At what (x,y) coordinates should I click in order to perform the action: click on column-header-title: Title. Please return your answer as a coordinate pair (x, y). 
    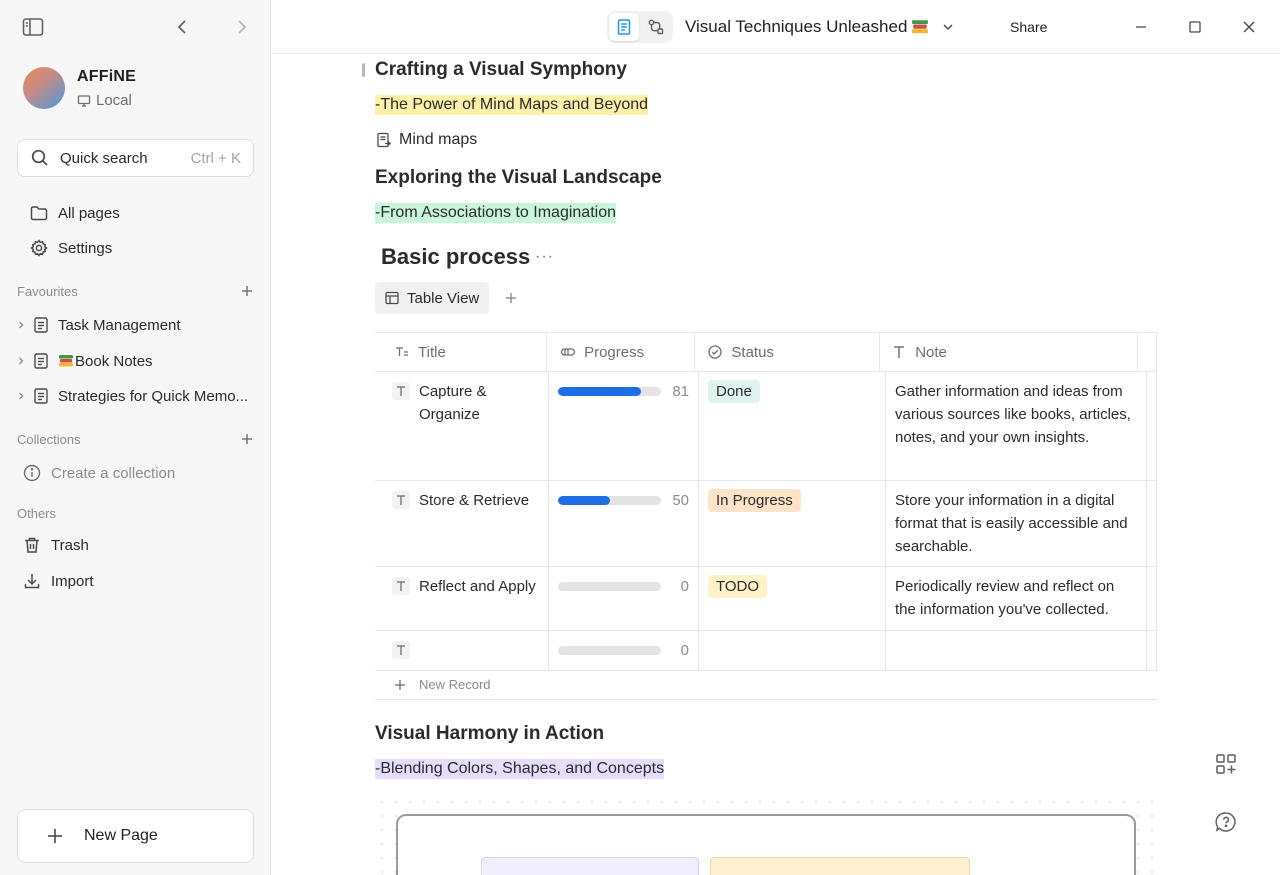
    Looking at the image, I should click on (461, 352).